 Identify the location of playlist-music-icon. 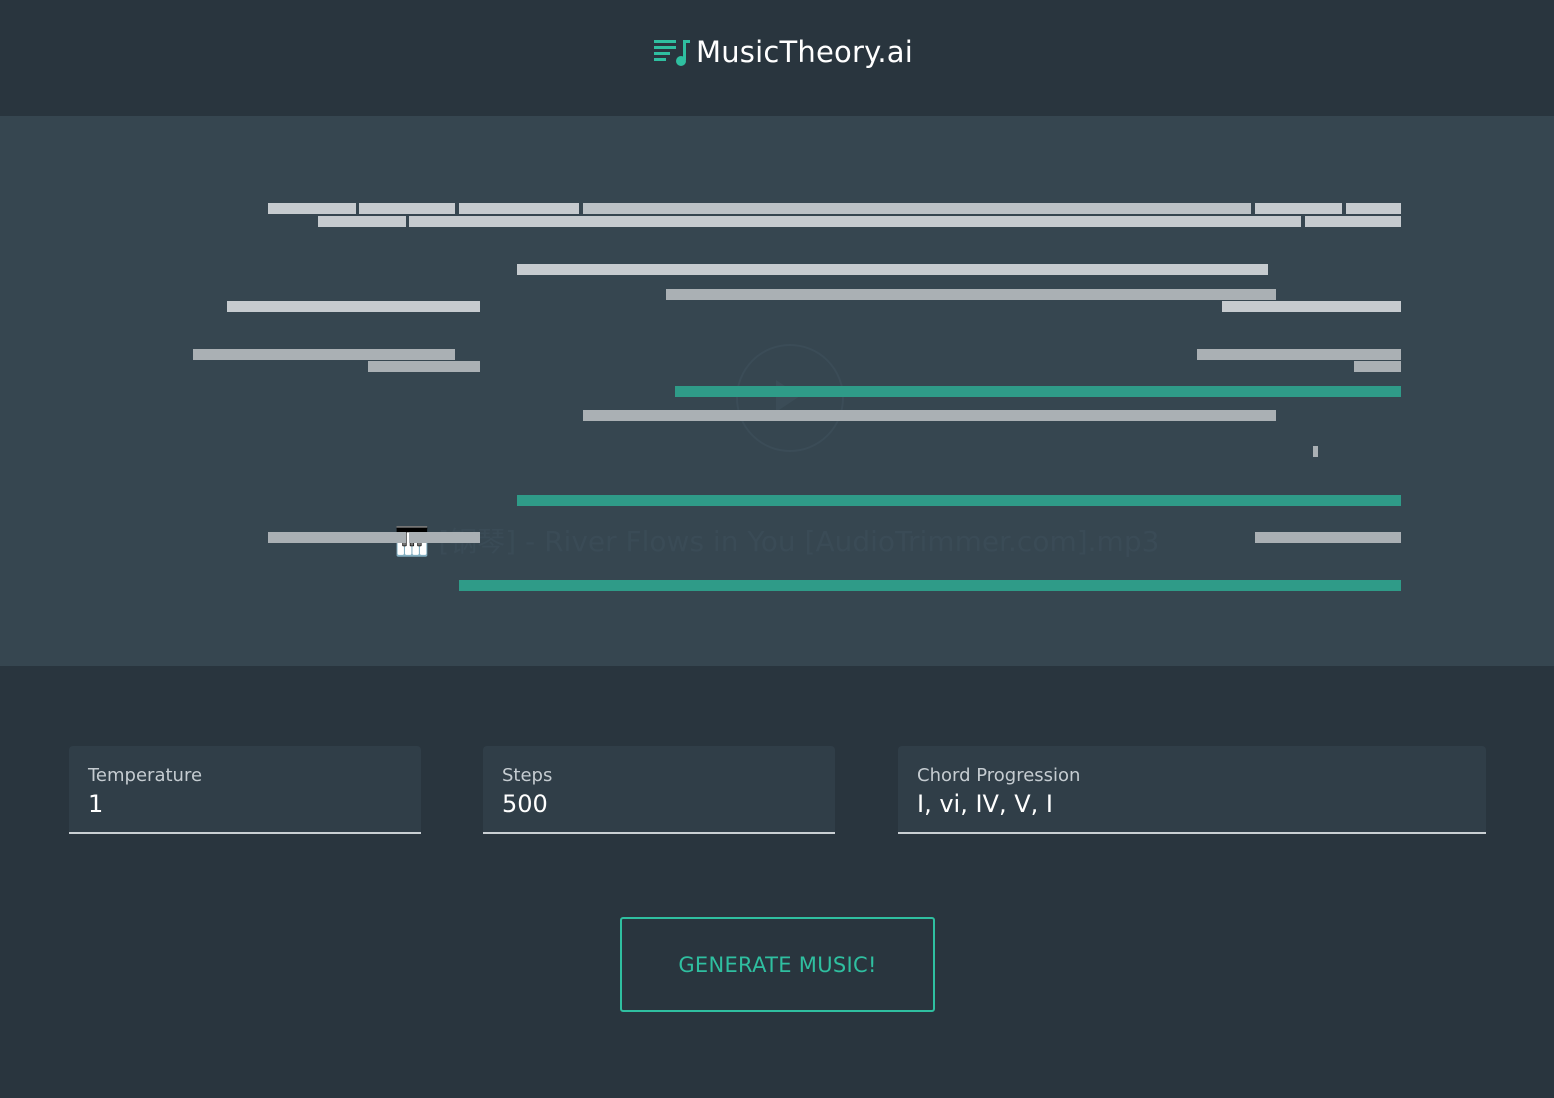
(672, 53).